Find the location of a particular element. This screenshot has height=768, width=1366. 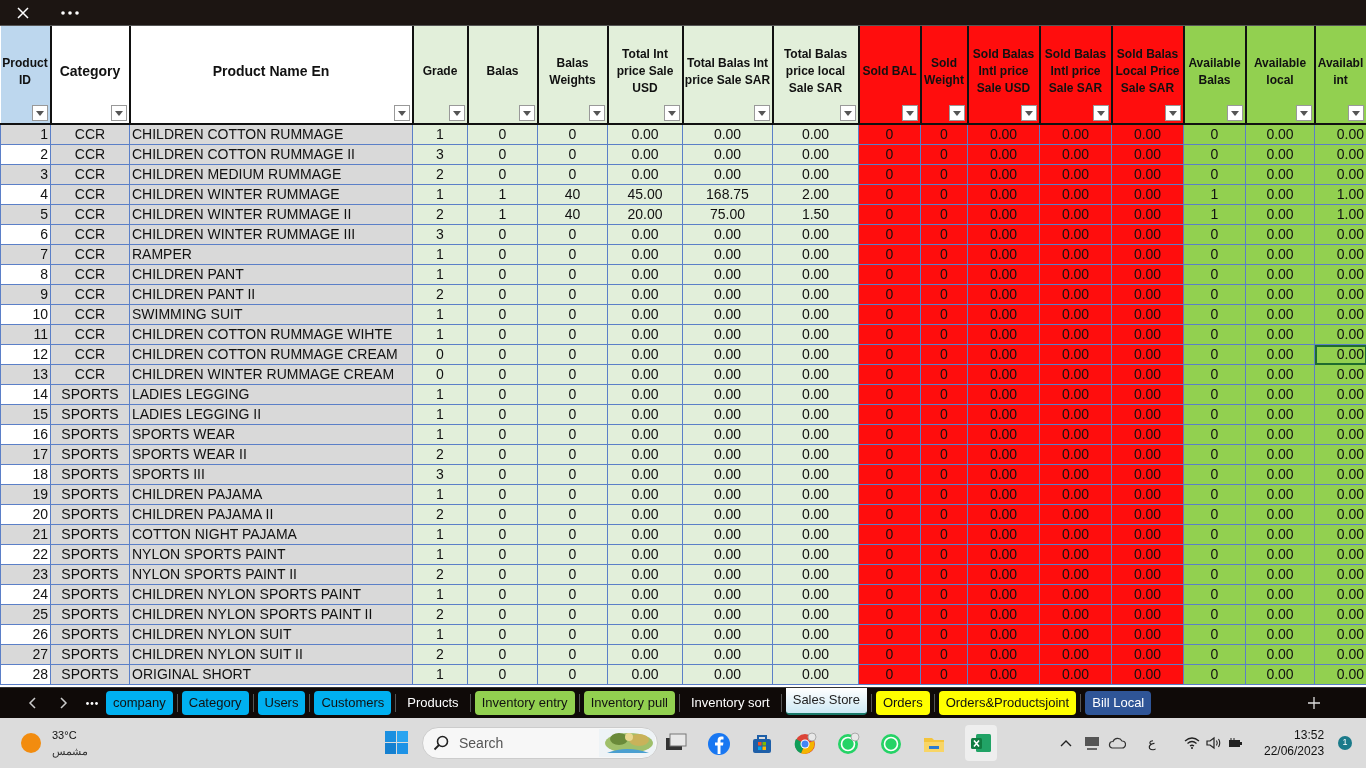

column-header: Sold Balas Local Price Sale SAR is located at coordinates (1147, 75).